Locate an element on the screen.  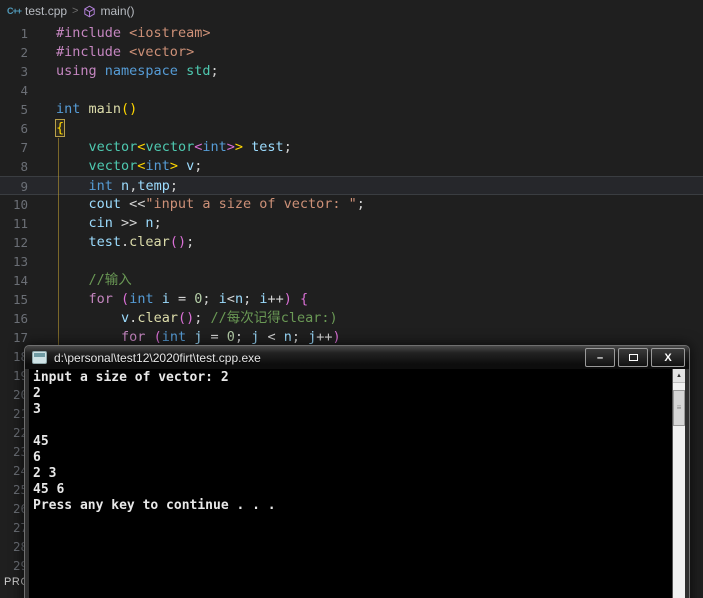
line-number: 8 is located at coordinates (24, 166).